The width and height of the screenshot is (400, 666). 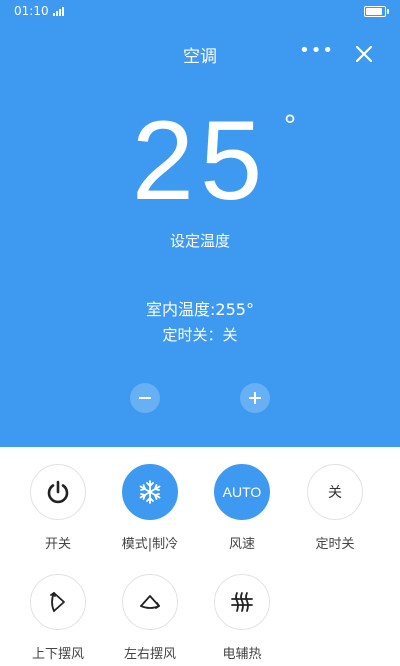 I want to click on vertical-swing-control: 上下摆风, so click(x=58, y=618).